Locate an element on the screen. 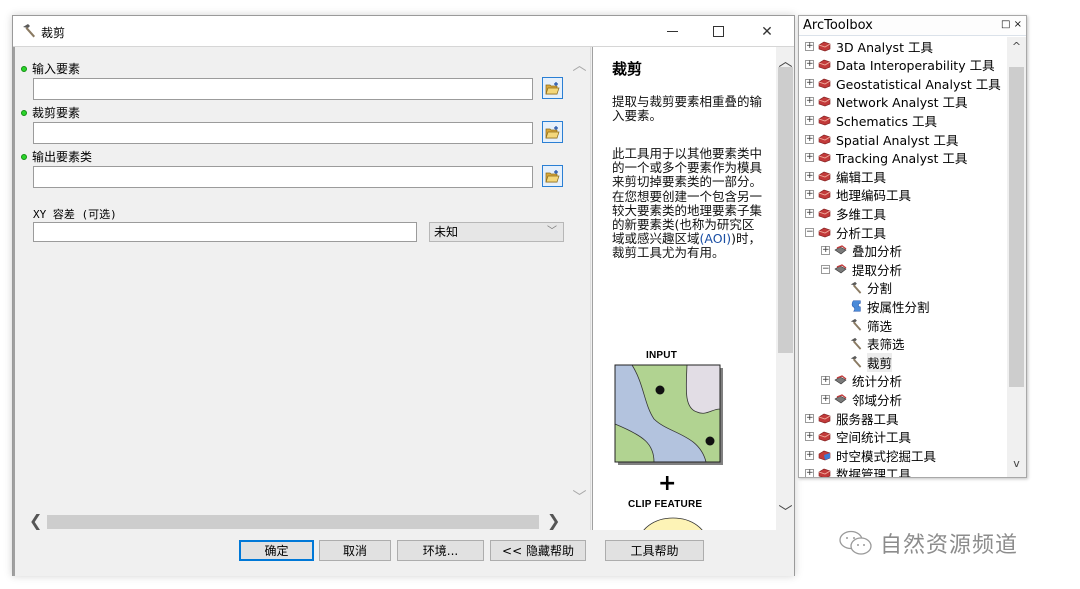  minimize-button is located at coordinates (672, 31).